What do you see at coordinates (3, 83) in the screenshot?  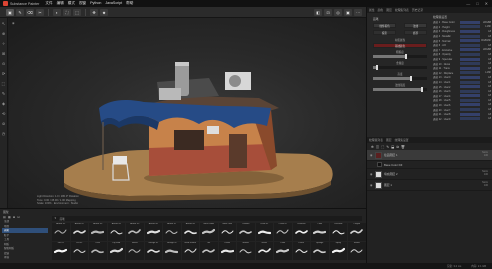 I see `frame-icon: ⬚` at bounding box center [3, 83].